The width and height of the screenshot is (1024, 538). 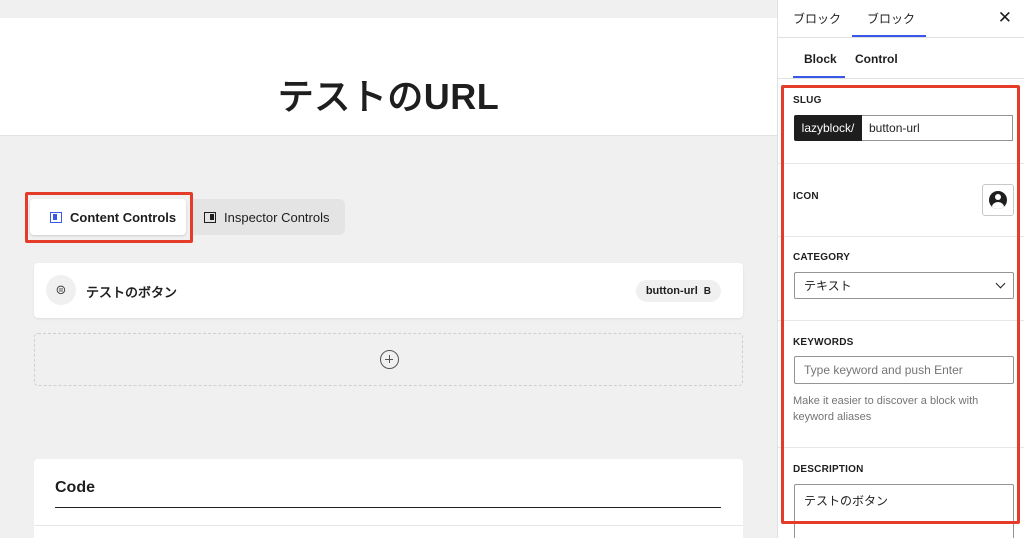 I want to click on code-panel-title: Code, so click(x=75, y=487).